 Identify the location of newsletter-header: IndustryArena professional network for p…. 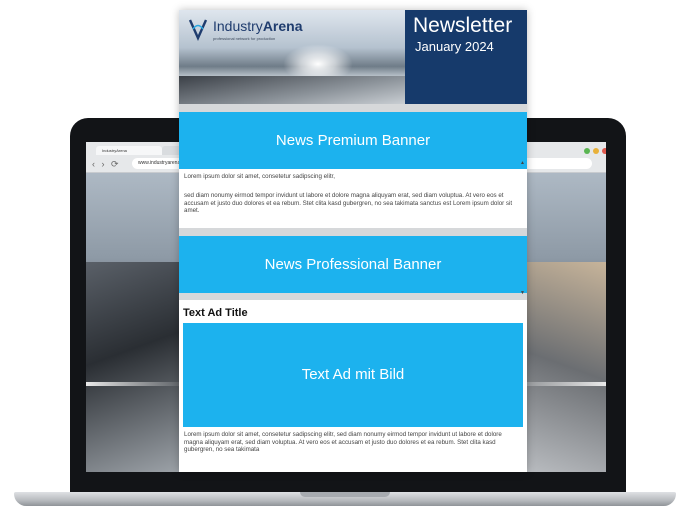
(353, 57).